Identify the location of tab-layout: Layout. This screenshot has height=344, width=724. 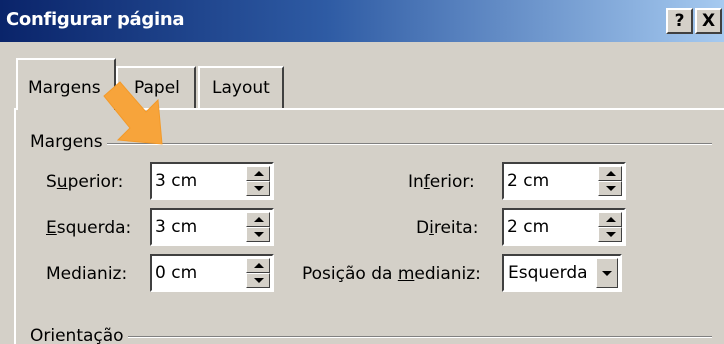
(241, 88).